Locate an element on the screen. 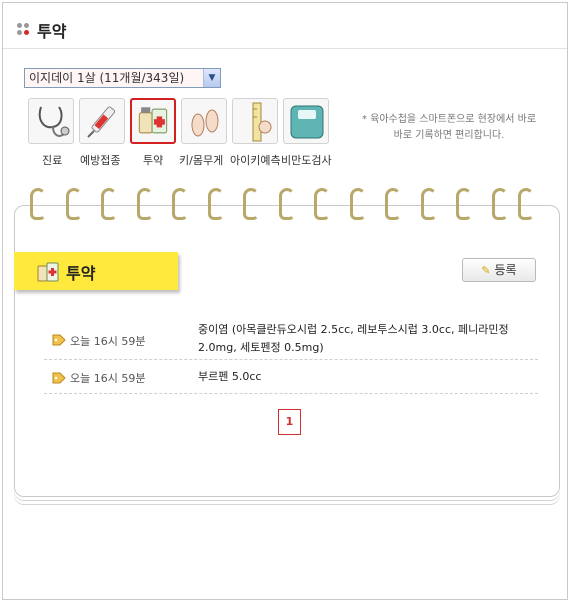  child-select: 이지데이 1살 (11개월/343일) ▼ is located at coordinates (122, 78).